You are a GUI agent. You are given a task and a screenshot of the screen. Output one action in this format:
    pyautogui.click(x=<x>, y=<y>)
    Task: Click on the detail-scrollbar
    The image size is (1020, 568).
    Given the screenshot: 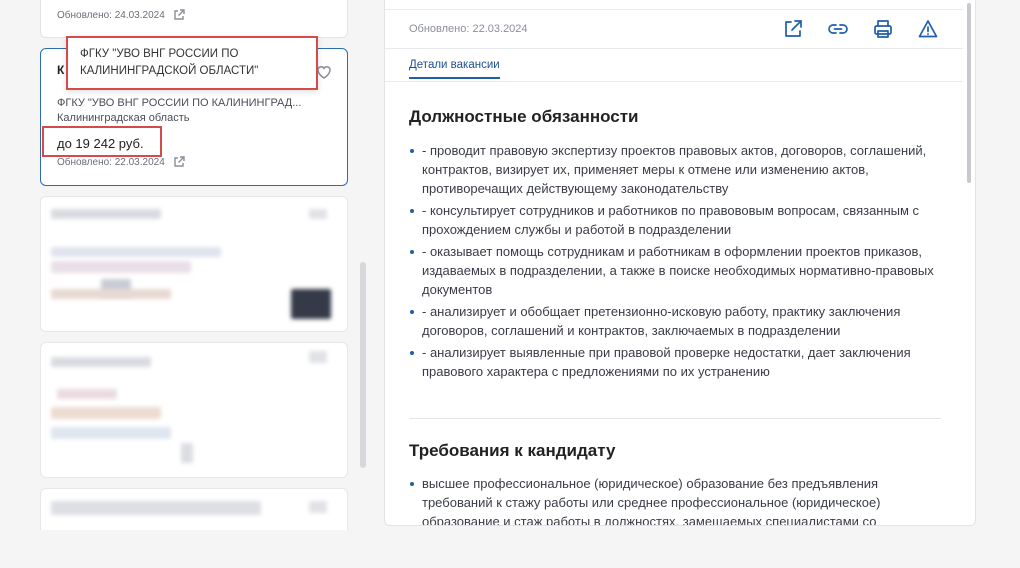 What is the action you would take?
    pyautogui.click(x=969, y=93)
    